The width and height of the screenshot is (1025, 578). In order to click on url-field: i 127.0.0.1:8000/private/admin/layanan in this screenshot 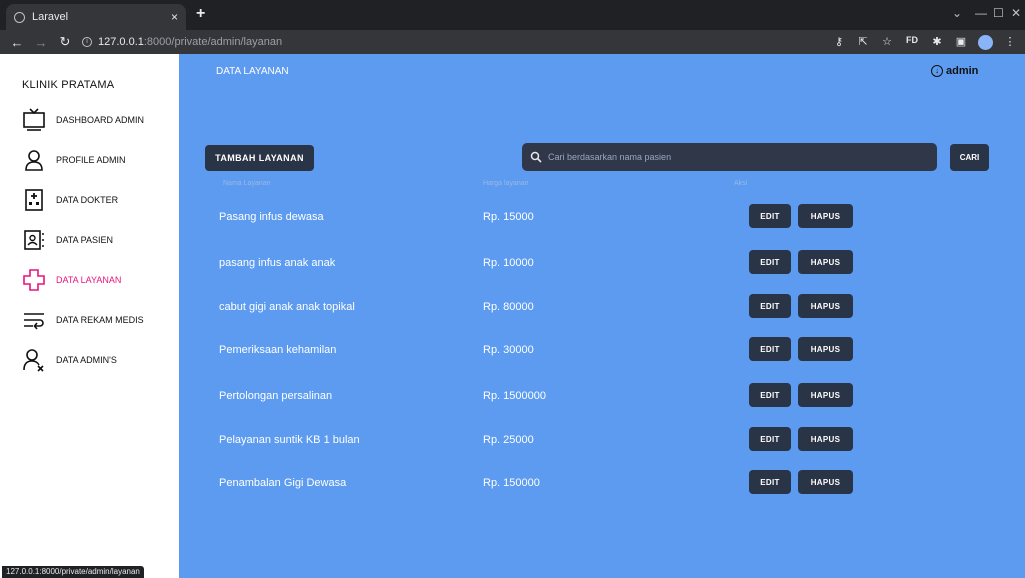, I will do `click(182, 42)`.